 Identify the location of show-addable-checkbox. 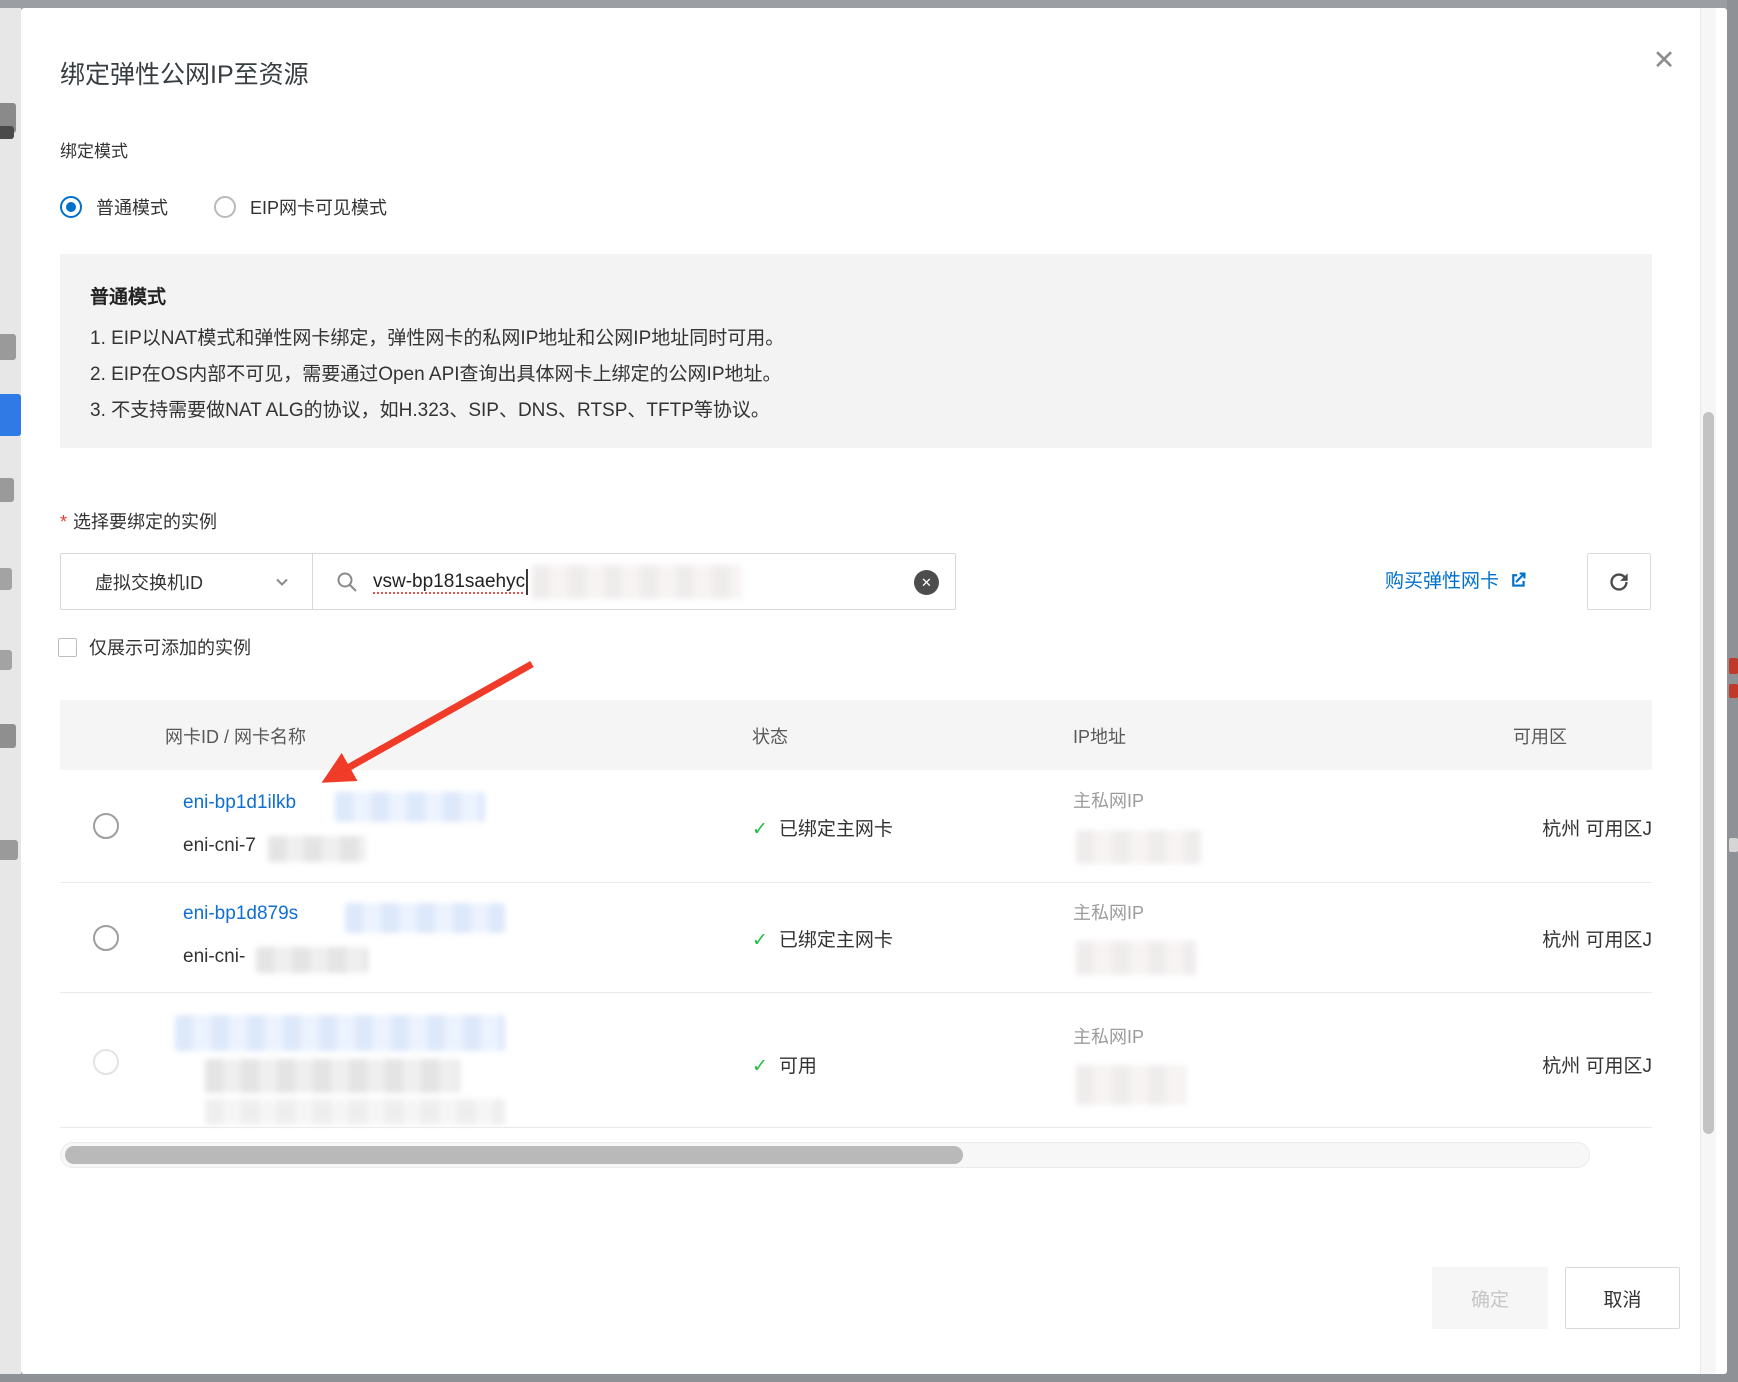
(67, 647).